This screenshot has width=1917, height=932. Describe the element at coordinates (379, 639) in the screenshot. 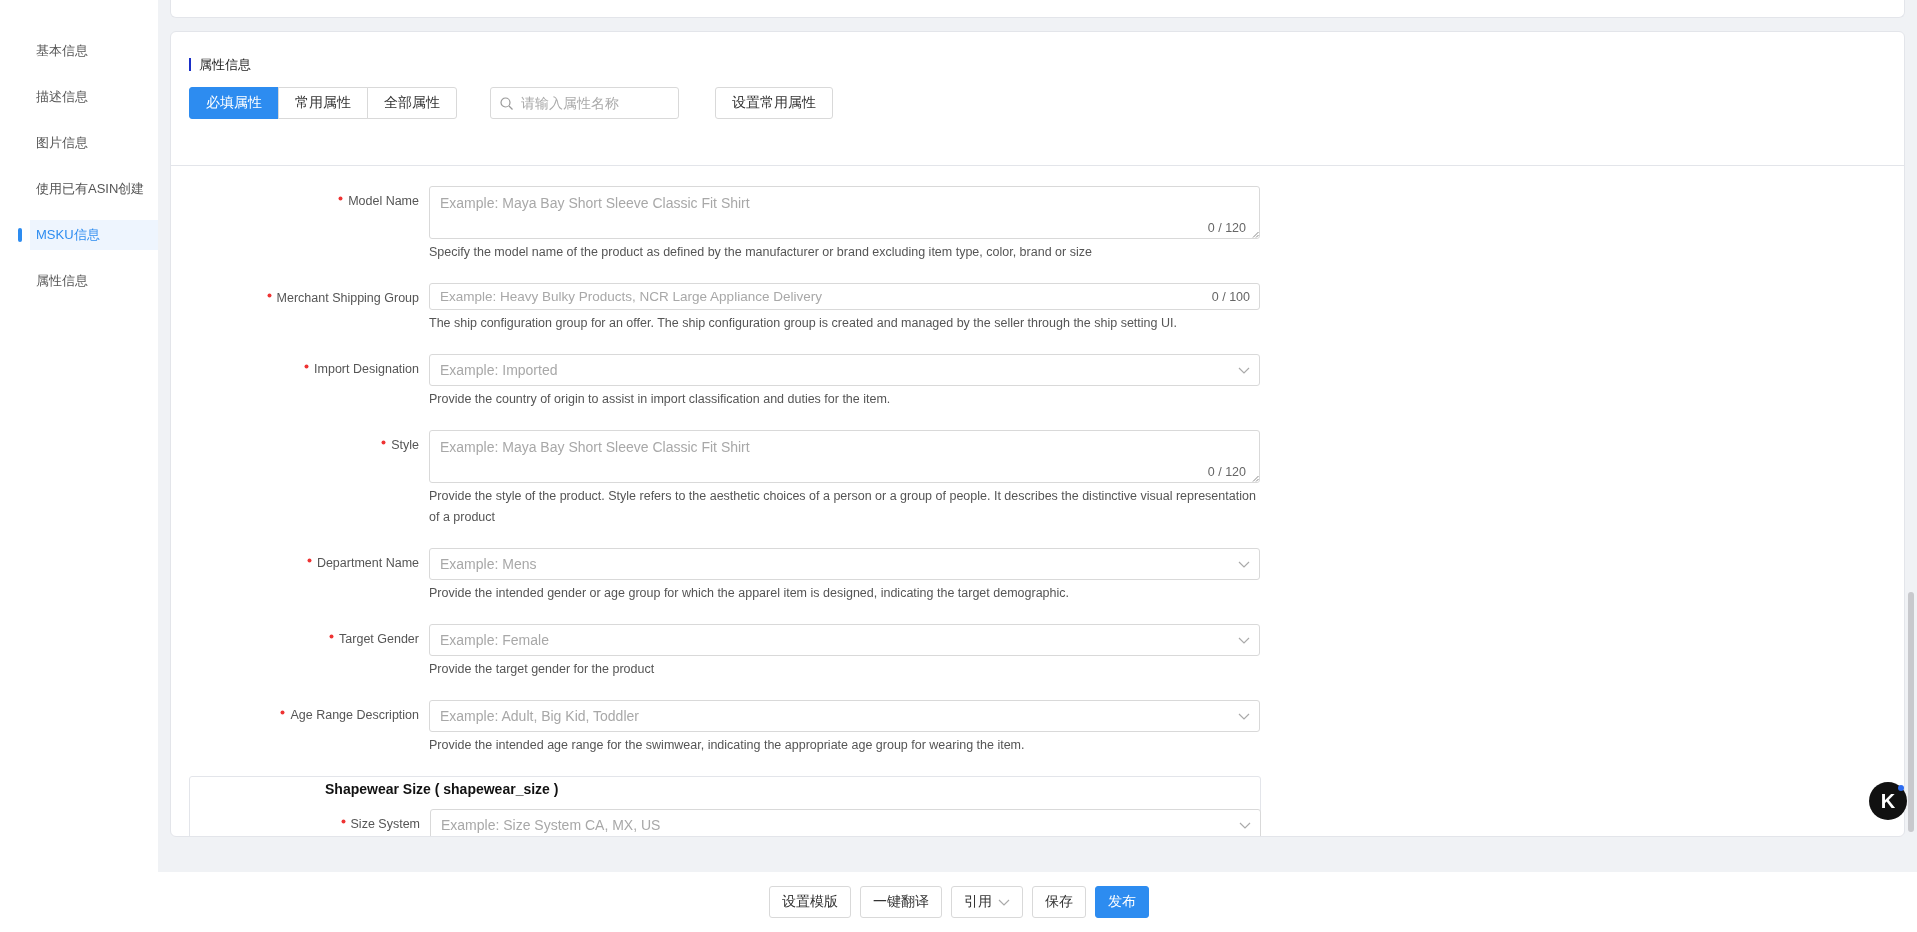

I see `field-label: Target Gender` at that location.